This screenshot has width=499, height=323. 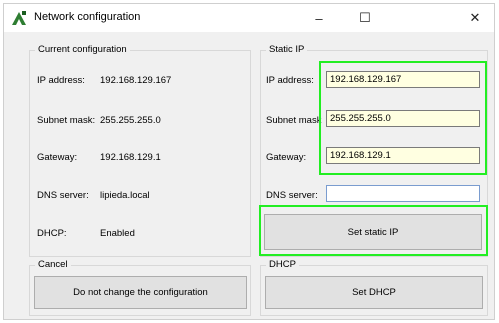 I want to click on do-not-change-button: Do not change the configuration, so click(x=140, y=292).